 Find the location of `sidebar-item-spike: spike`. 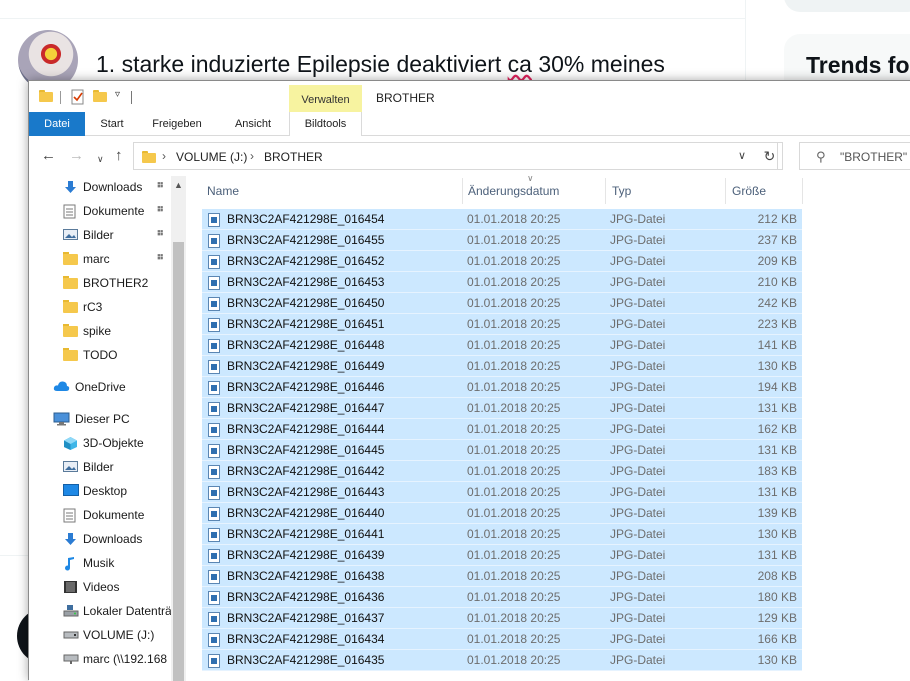

sidebar-item-spike: spike is located at coordinates (101, 331).